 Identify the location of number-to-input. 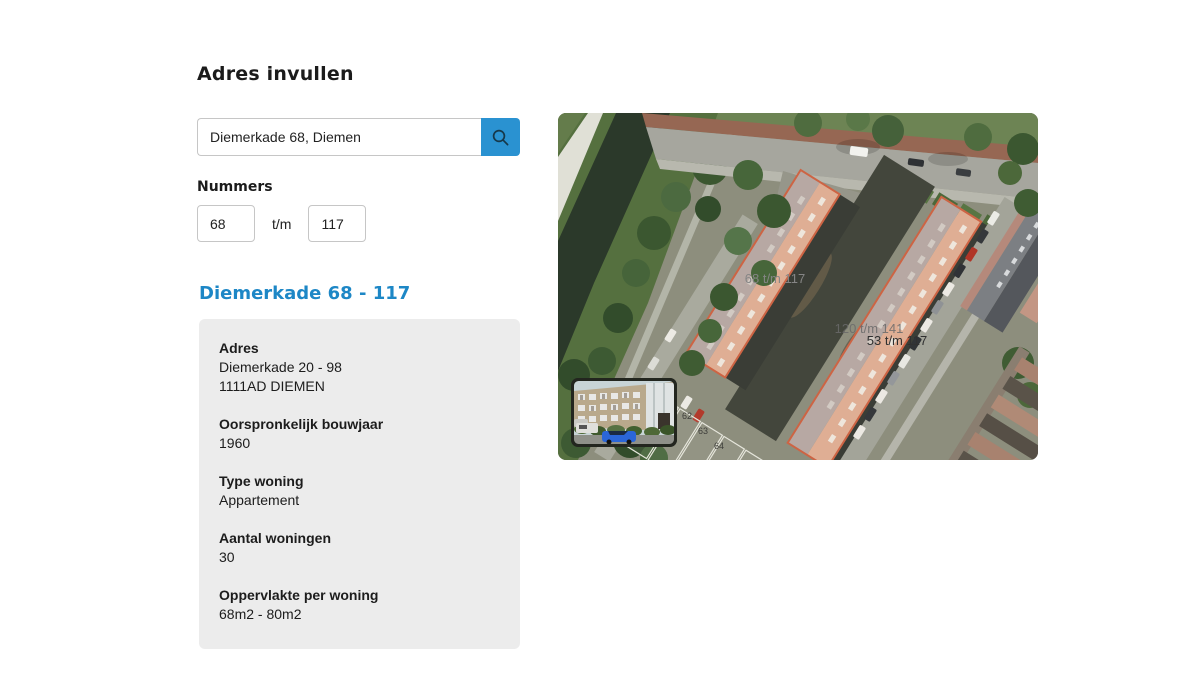
(337, 223).